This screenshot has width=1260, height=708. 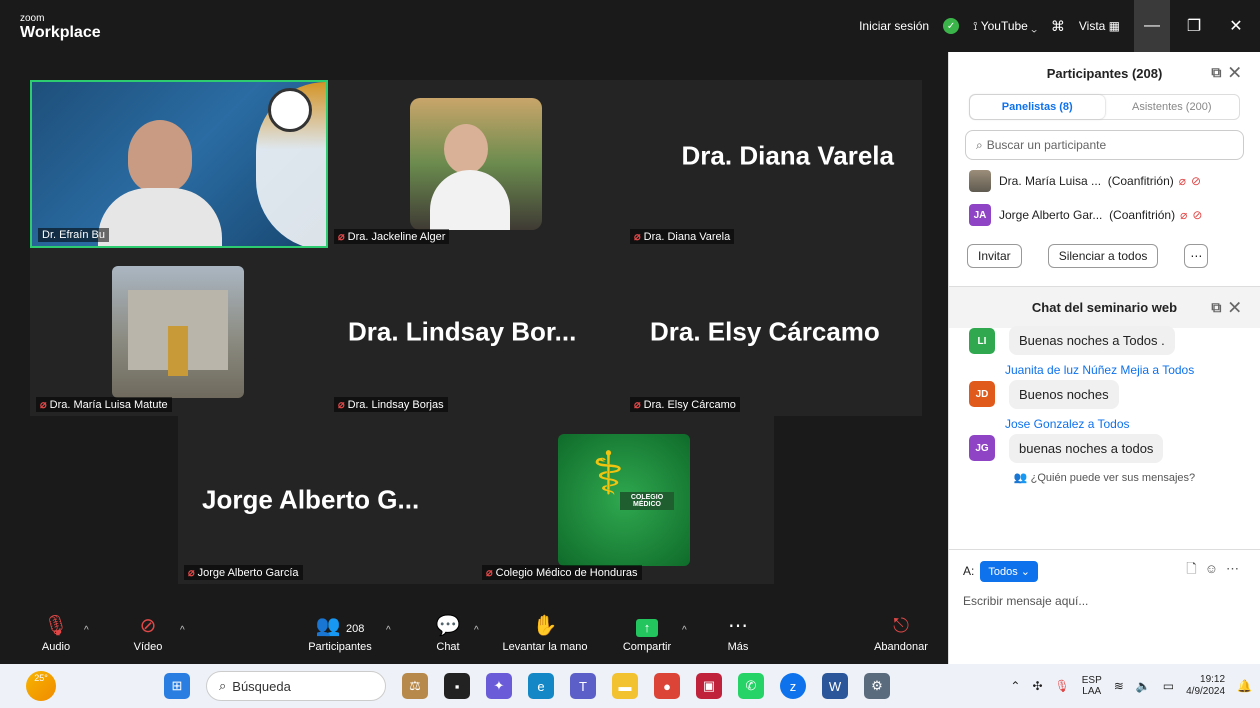 I want to click on clock: 19:12 4/9/2024, so click(x=1205, y=686).